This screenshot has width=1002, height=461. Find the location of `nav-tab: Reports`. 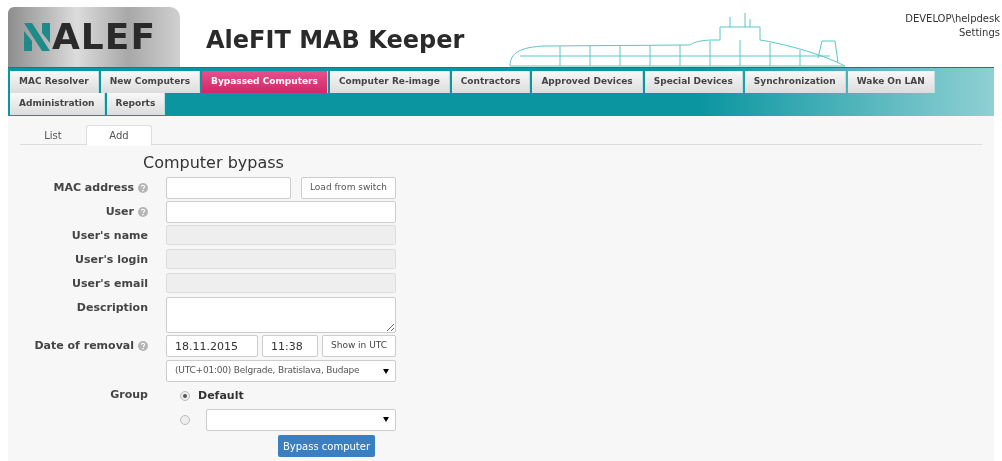

nav-tab: Reports is located at coordinates (136, 104).